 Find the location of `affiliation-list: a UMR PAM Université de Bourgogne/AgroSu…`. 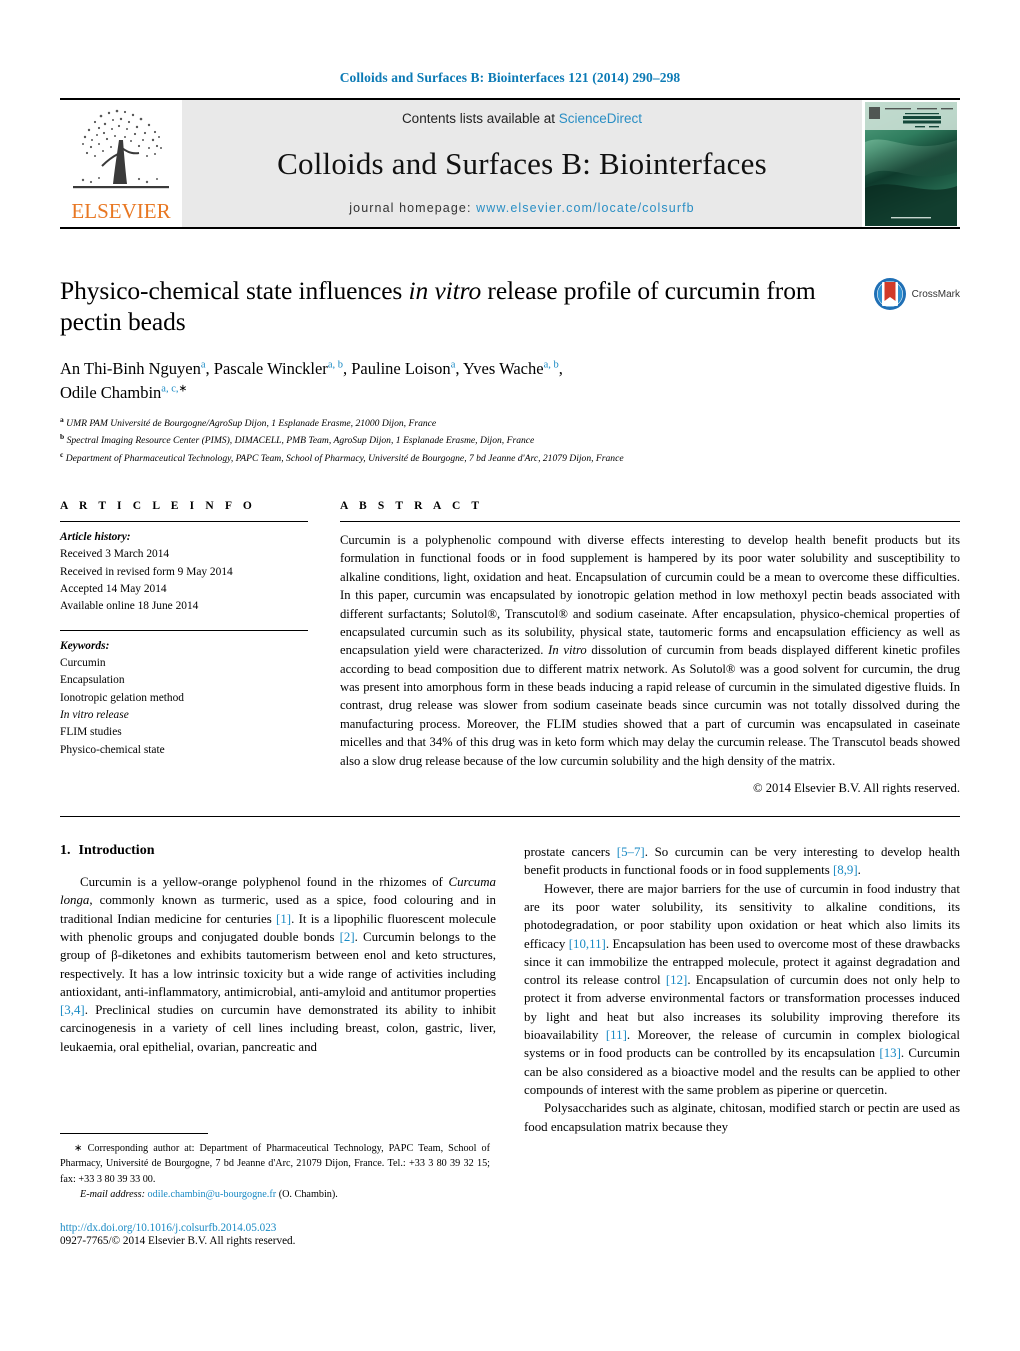

affiliation-list: a UMR PAM Université de Bourgogne/AgroSu… is located at coordinates (510, 440).